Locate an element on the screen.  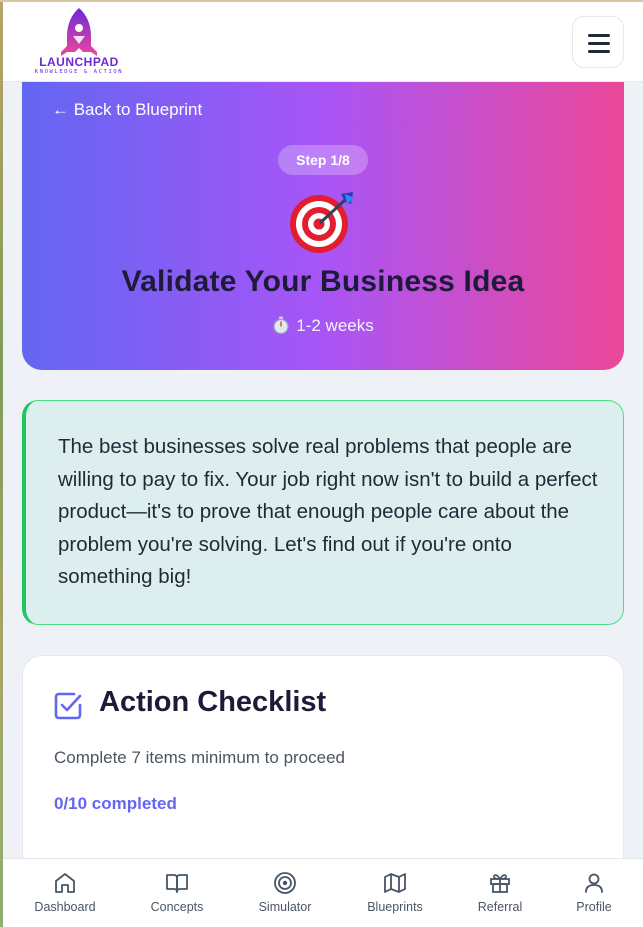
checklist-subtitle: Complete 7 items minimum to proceed is located at coordinates (200, 757).